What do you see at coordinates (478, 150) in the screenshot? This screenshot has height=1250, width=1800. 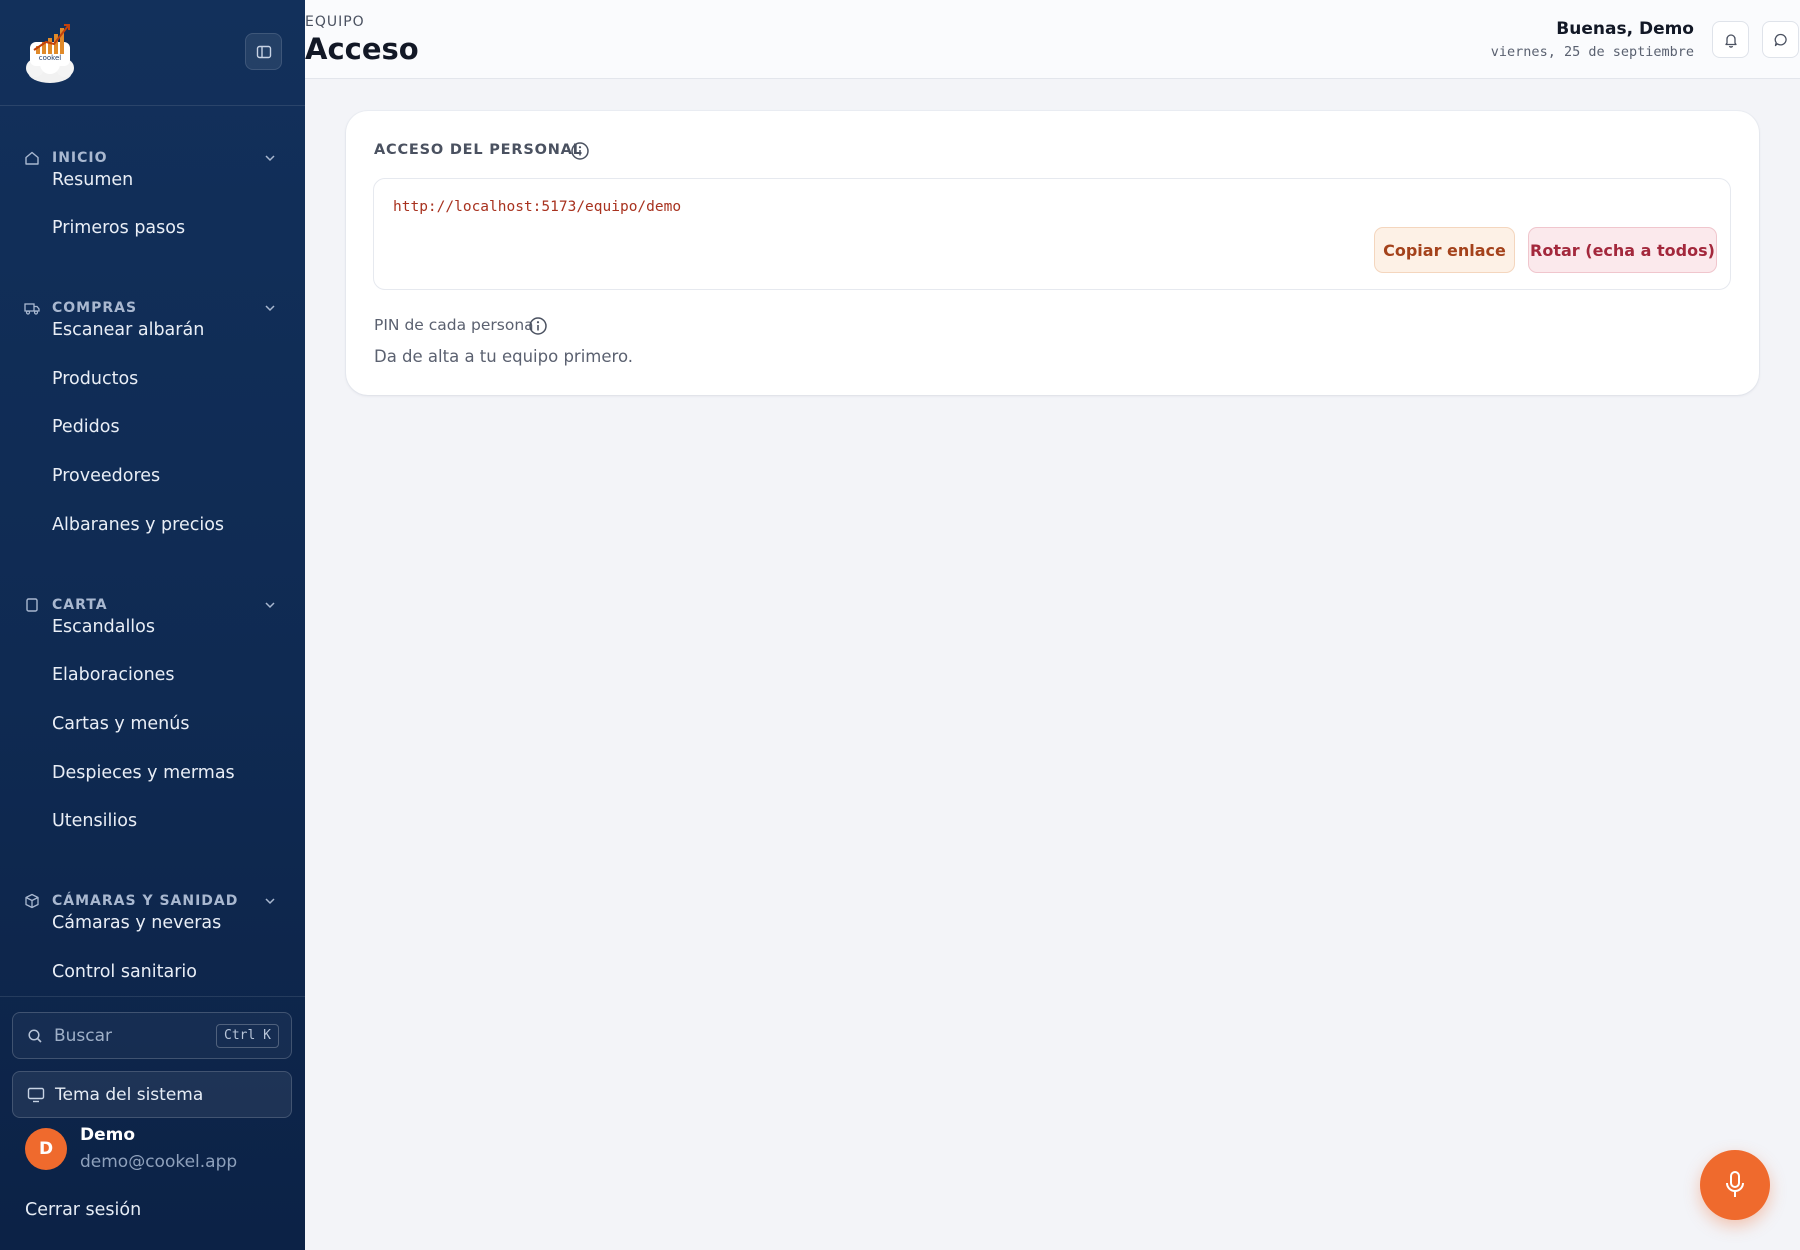 I see `card-title: ACCESO DEL PERSONAL` at bounding box center [478, 150].